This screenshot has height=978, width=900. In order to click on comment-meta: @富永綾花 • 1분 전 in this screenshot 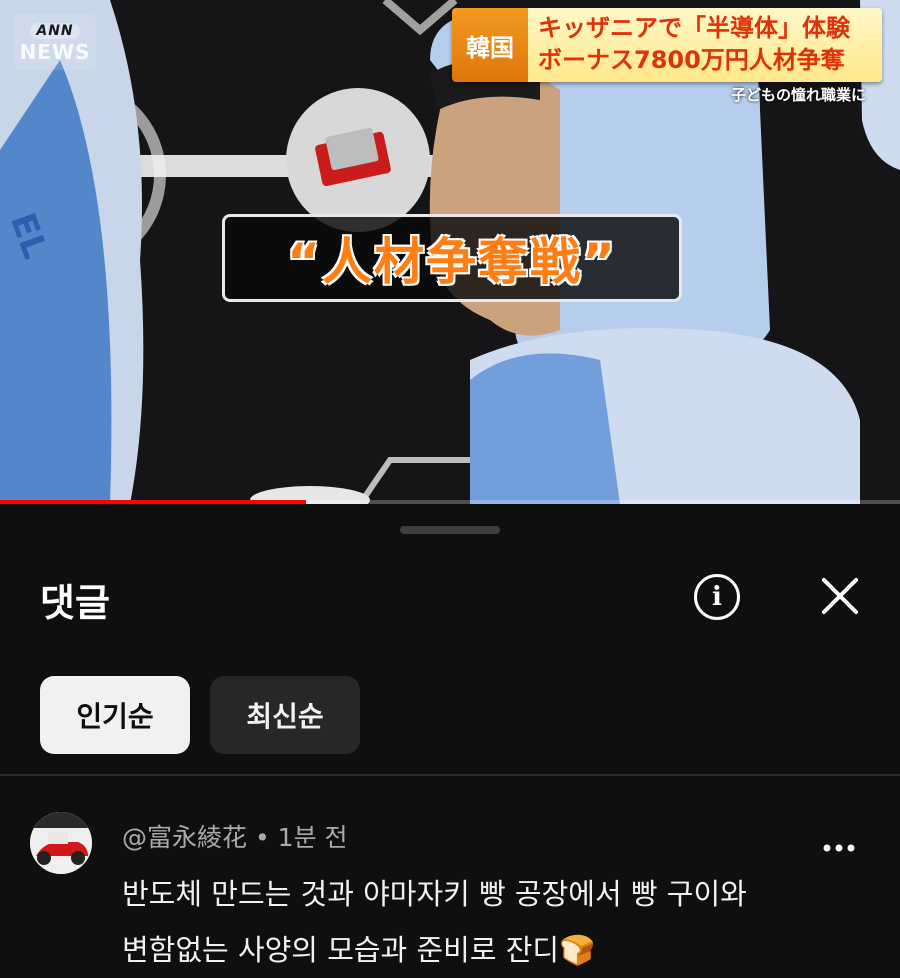, I will do `click(235, 836)`.